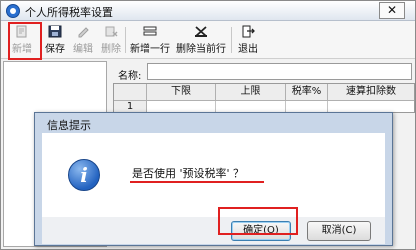 This screenshot has width=416, height=250. I want to click on add-row-button-label: 新增一行, so click(150, 49).